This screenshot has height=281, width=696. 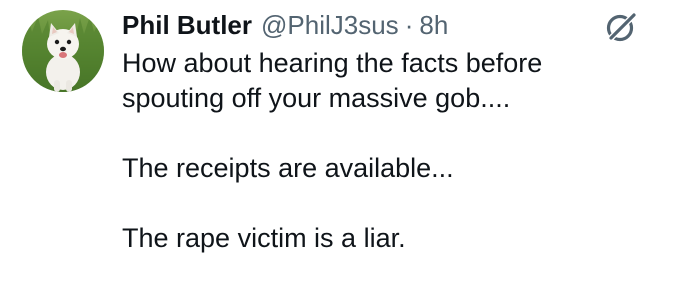 What do you see at coordinates (187, 25) in the screenshot?
I see `author-display-name: Phil Butler` at bounding box center [187, 25].